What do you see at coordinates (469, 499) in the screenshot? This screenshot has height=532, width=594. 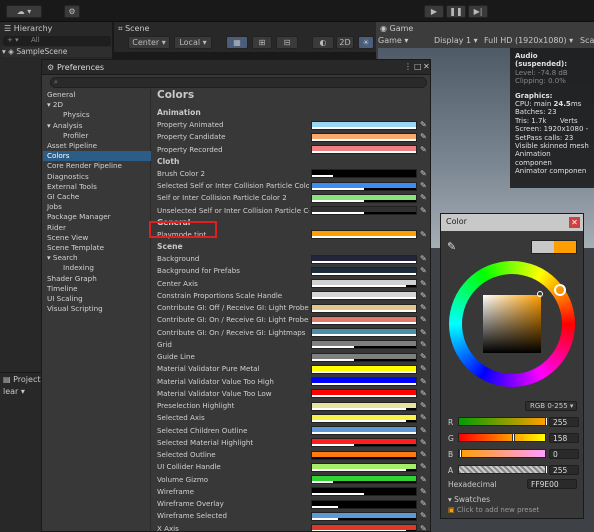 I see `swatches-foldout: ▾ Swatches` at bounding box center [469, 499].